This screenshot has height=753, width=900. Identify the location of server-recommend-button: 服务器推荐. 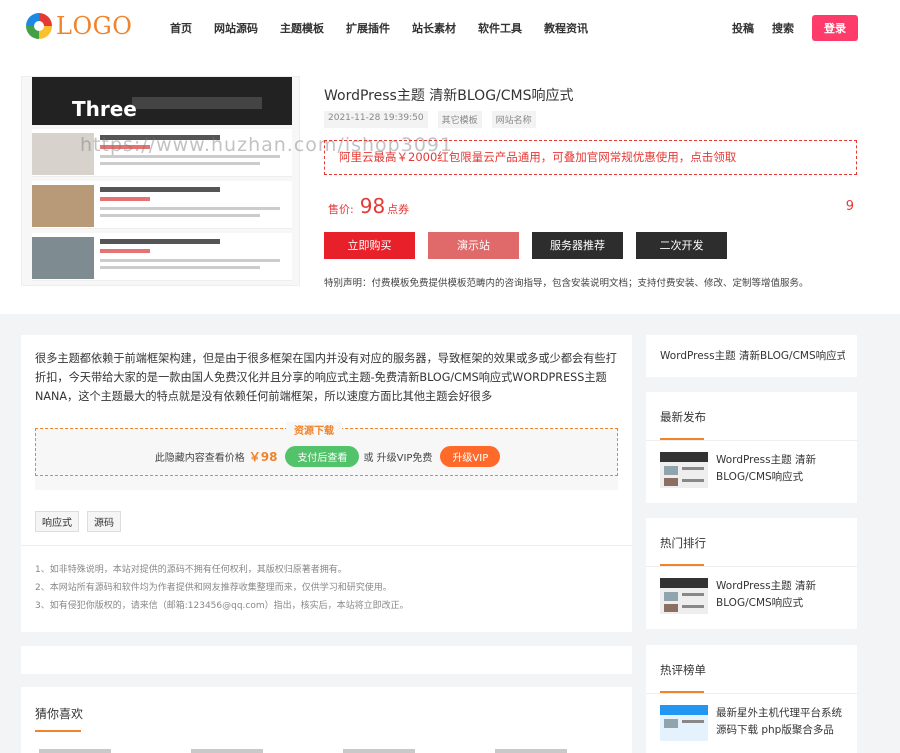
(577, 245).